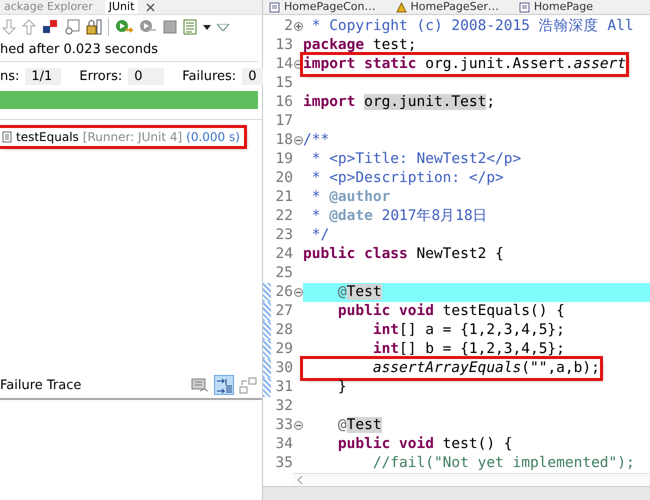 The image size is (650, 500). I want to click on line-number: 28, so click(283, 330).